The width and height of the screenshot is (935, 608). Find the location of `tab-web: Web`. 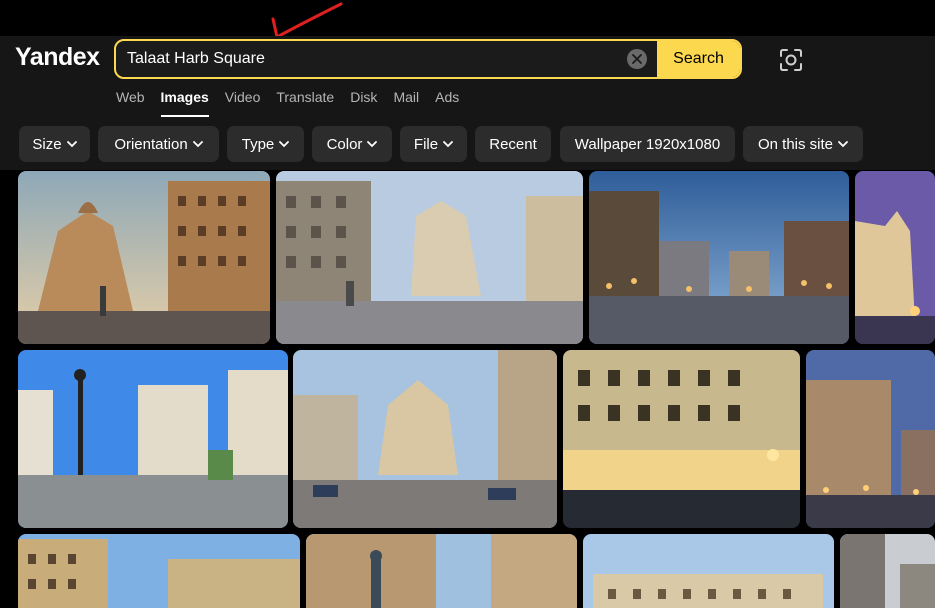

tab-web: Web is located at coordinates (130, 103).